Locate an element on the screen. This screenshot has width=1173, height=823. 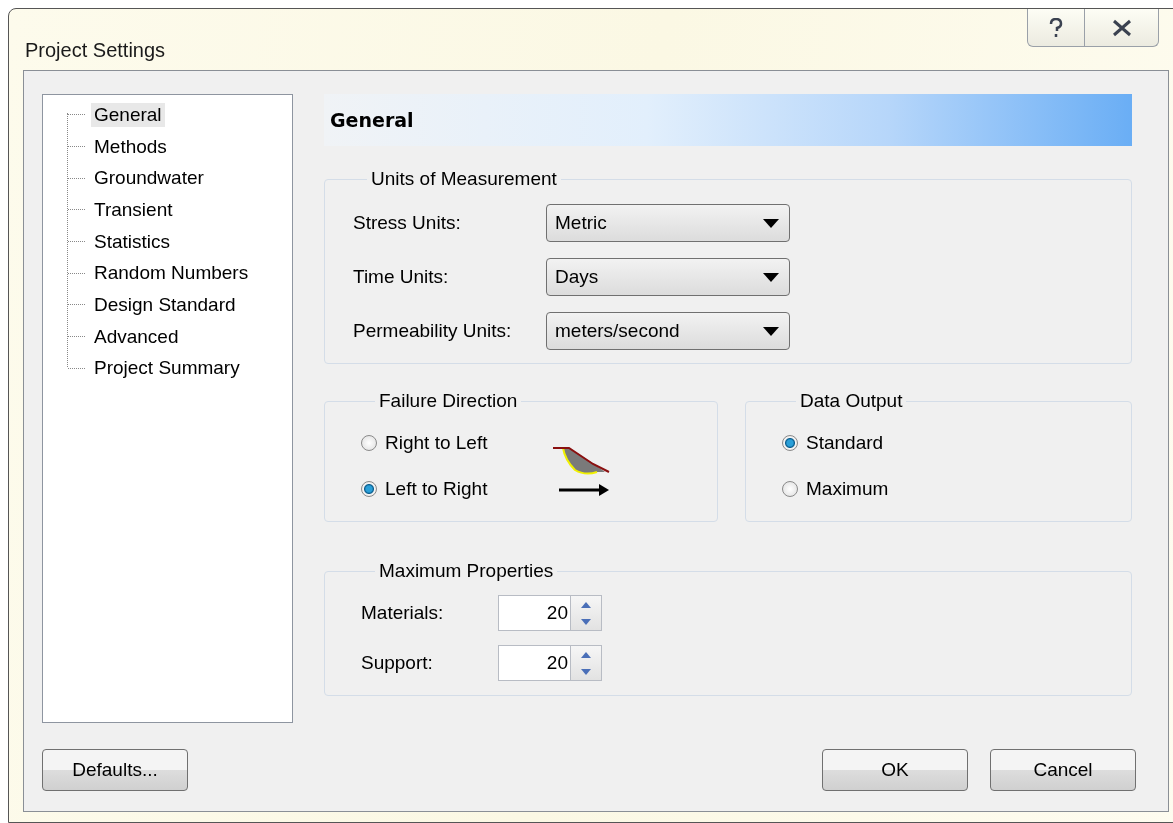
field-label: Materials: is located at coordinates (403, 613).